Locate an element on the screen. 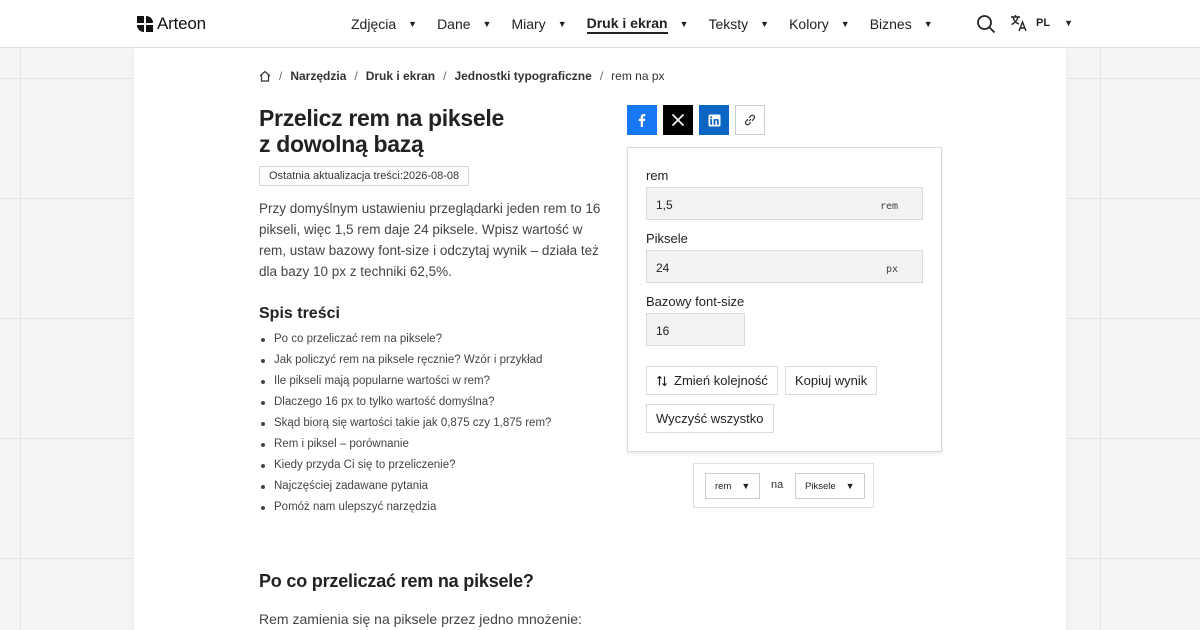  toc-item: Kiedy przyda Ci się to przeliczenie? is located at coordinates (405, 465).